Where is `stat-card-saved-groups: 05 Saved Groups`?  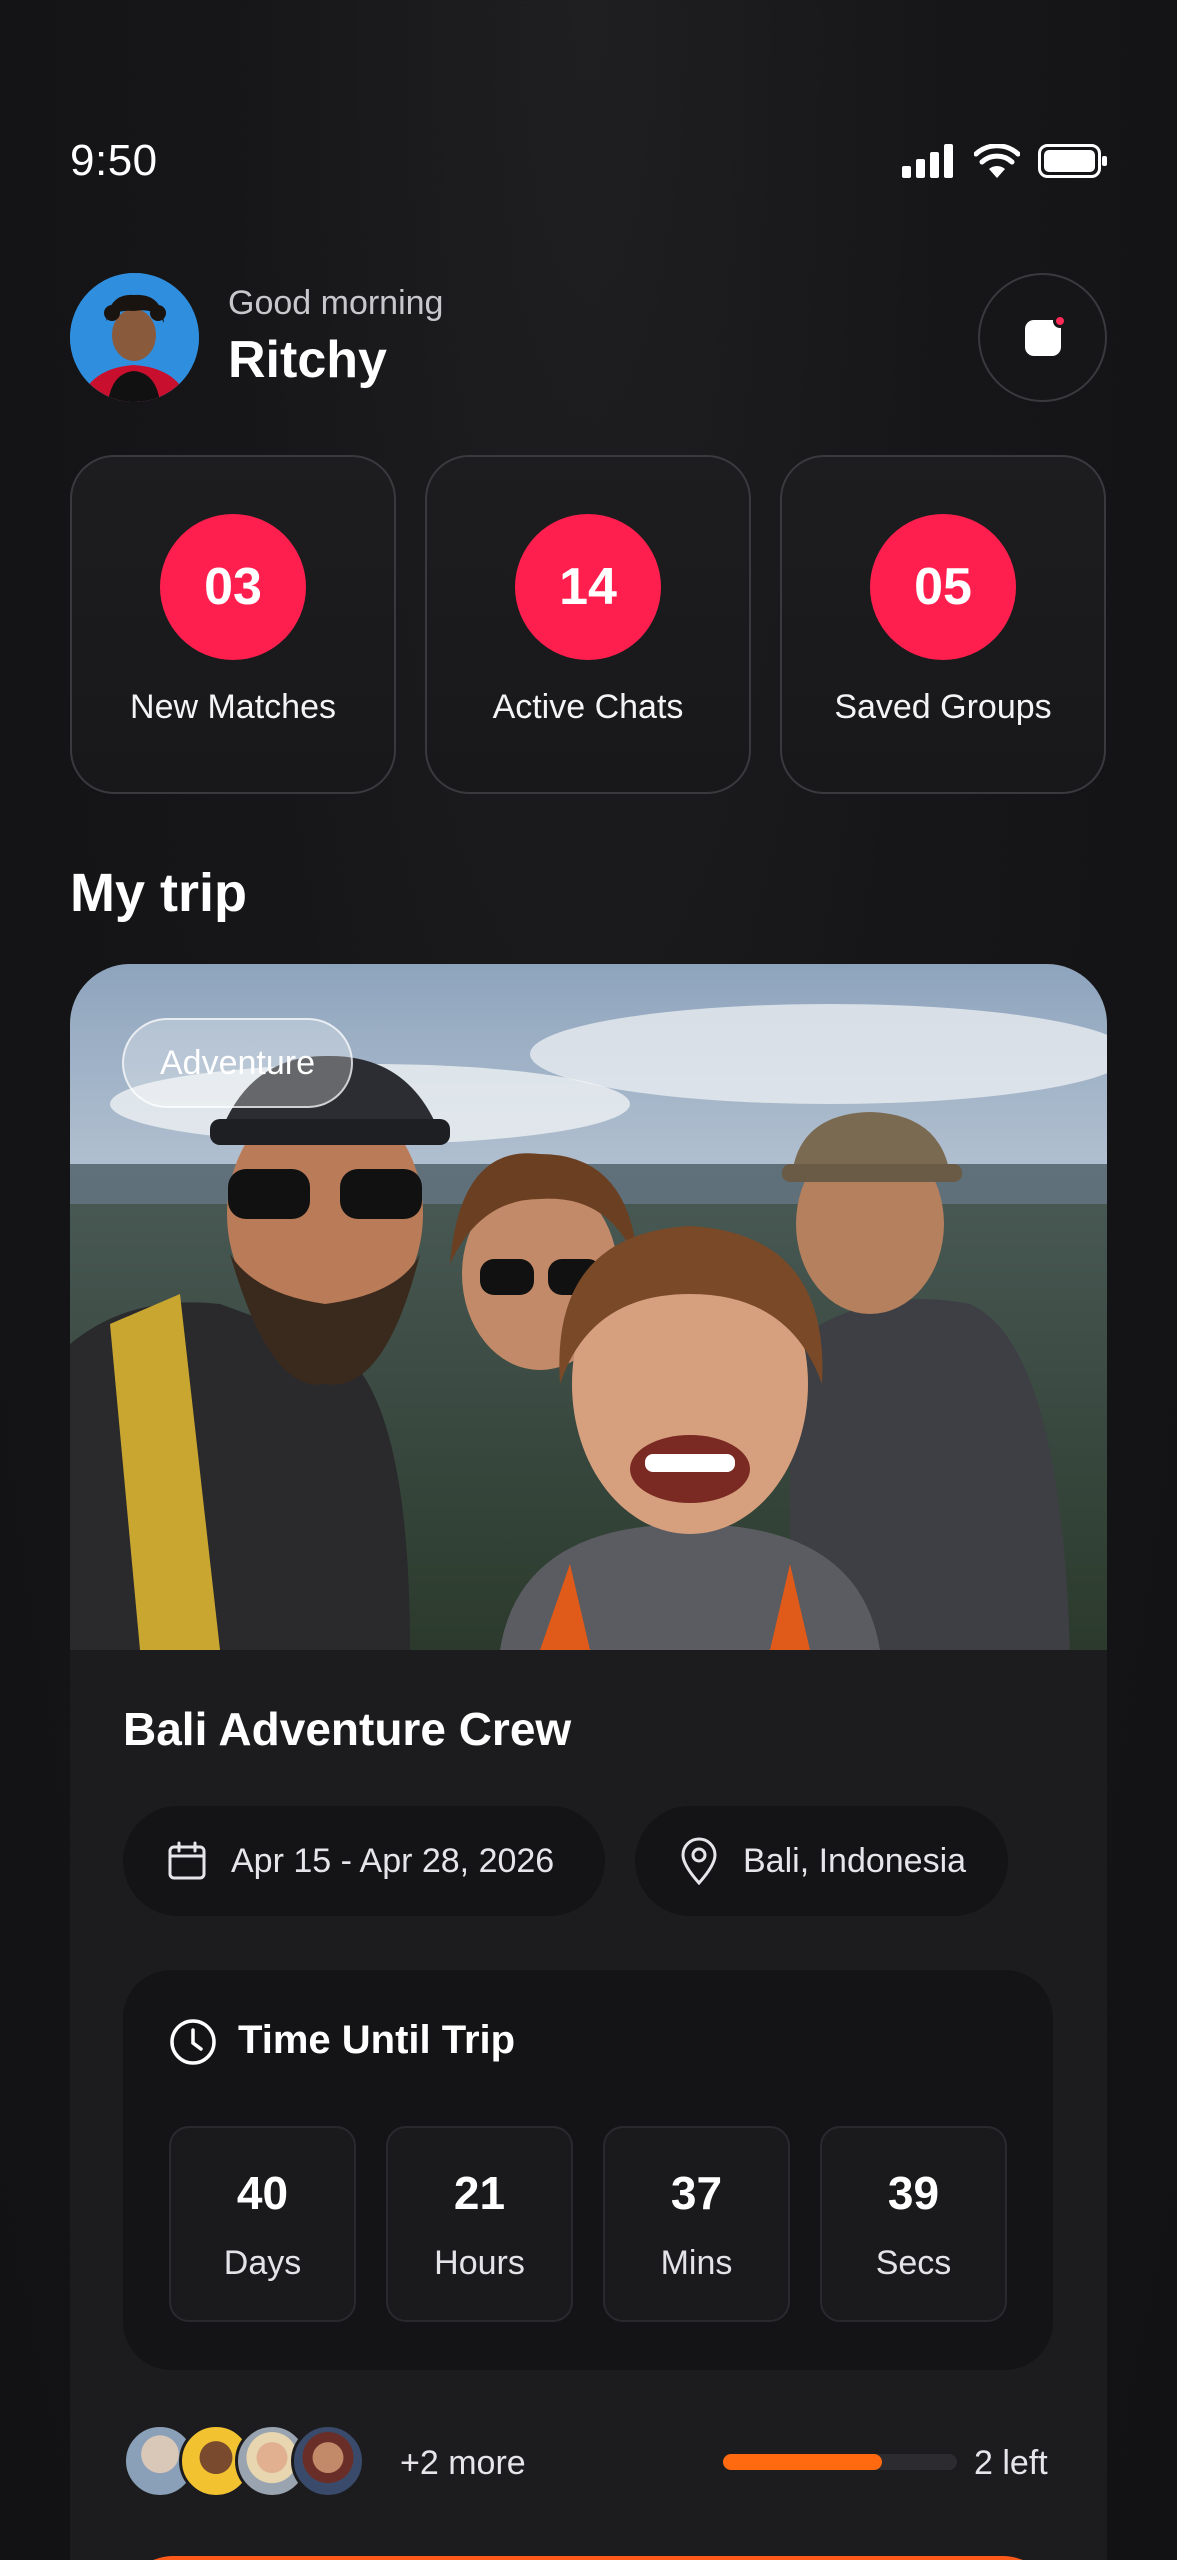
stat-card-saved-groups: 05 Saved Groups is located at coordinates (943, 624).